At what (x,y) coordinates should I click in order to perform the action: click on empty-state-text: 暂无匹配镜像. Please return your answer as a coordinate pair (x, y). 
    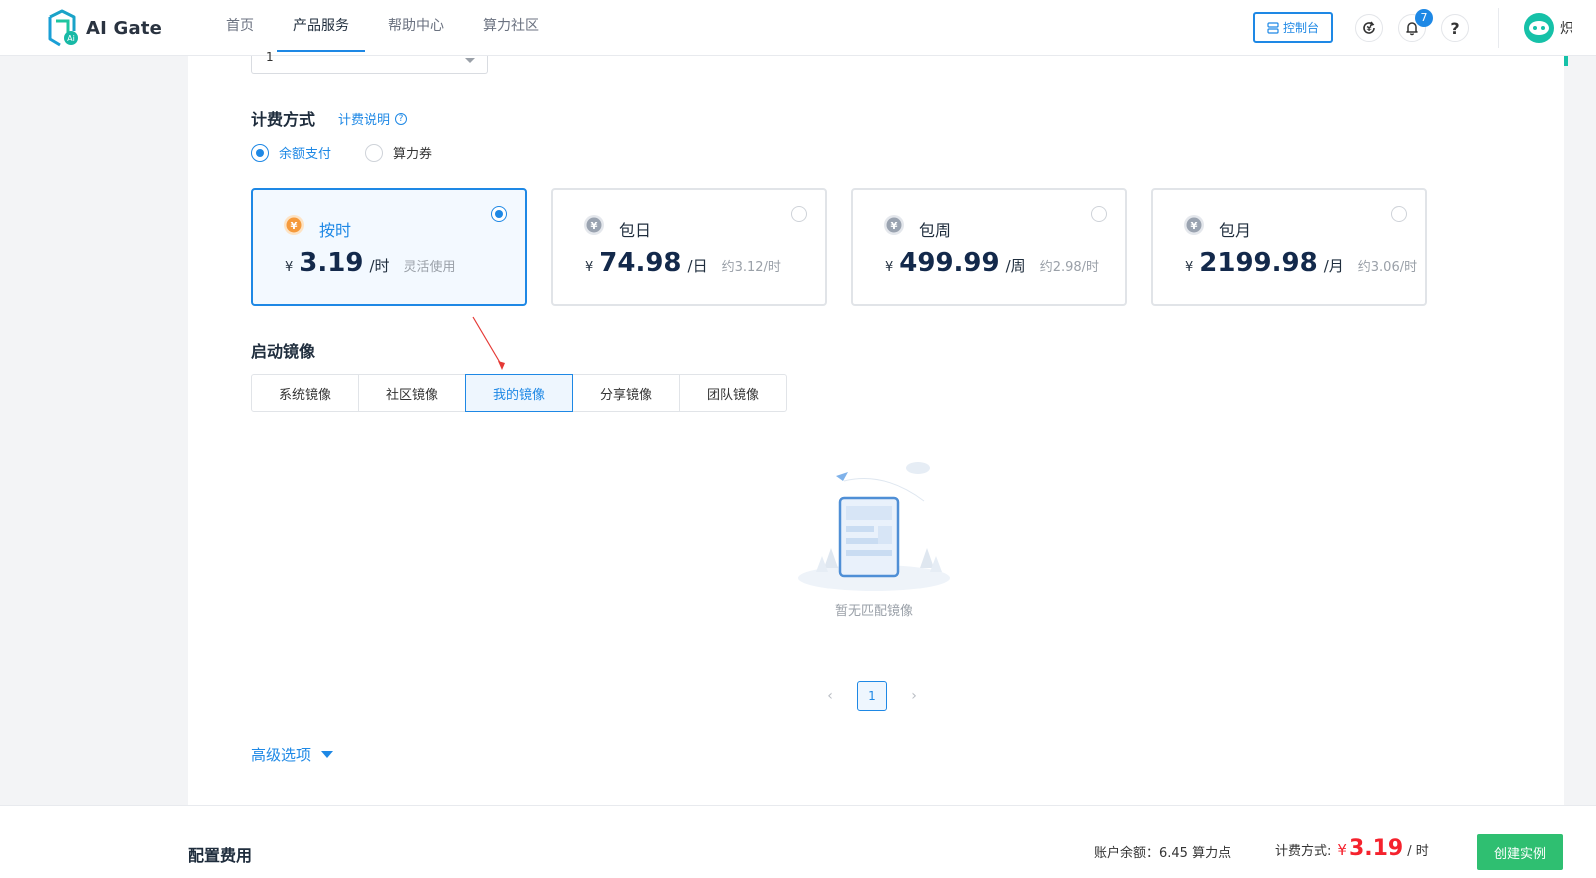
    Looking at the image, I should click on (873, 611).